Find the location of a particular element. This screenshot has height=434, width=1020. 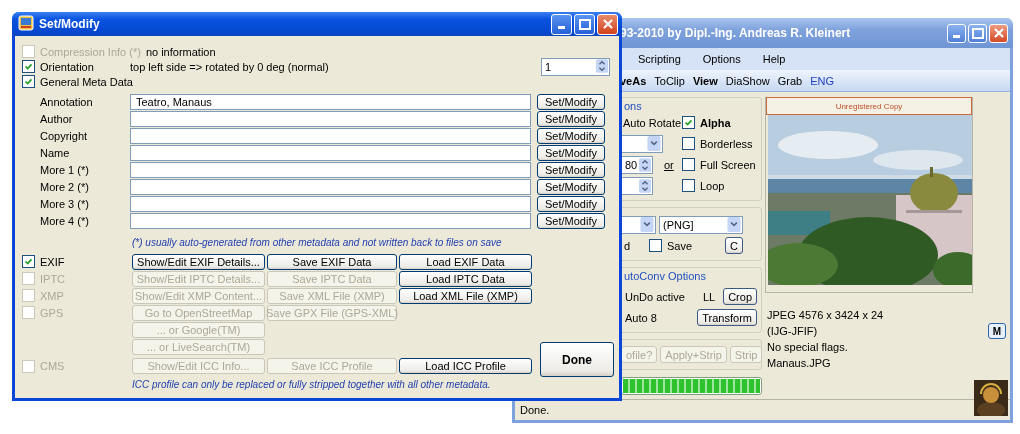

menu-item: Scripting is located at coordinates (659, 59).